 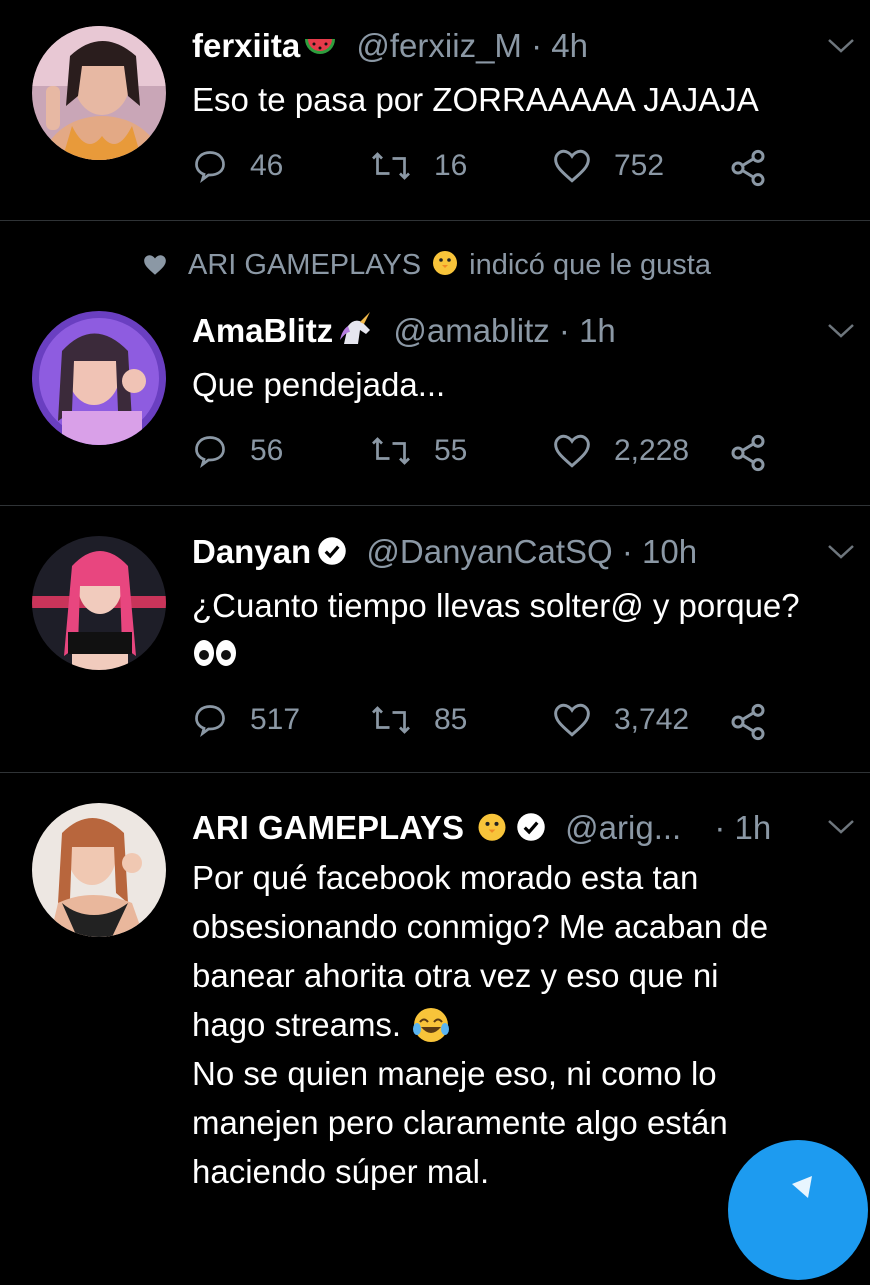 What do you see at coordinates (246, 720) in the screenshot?
I see `reply-button: 517` at bounding box center [246, 720].